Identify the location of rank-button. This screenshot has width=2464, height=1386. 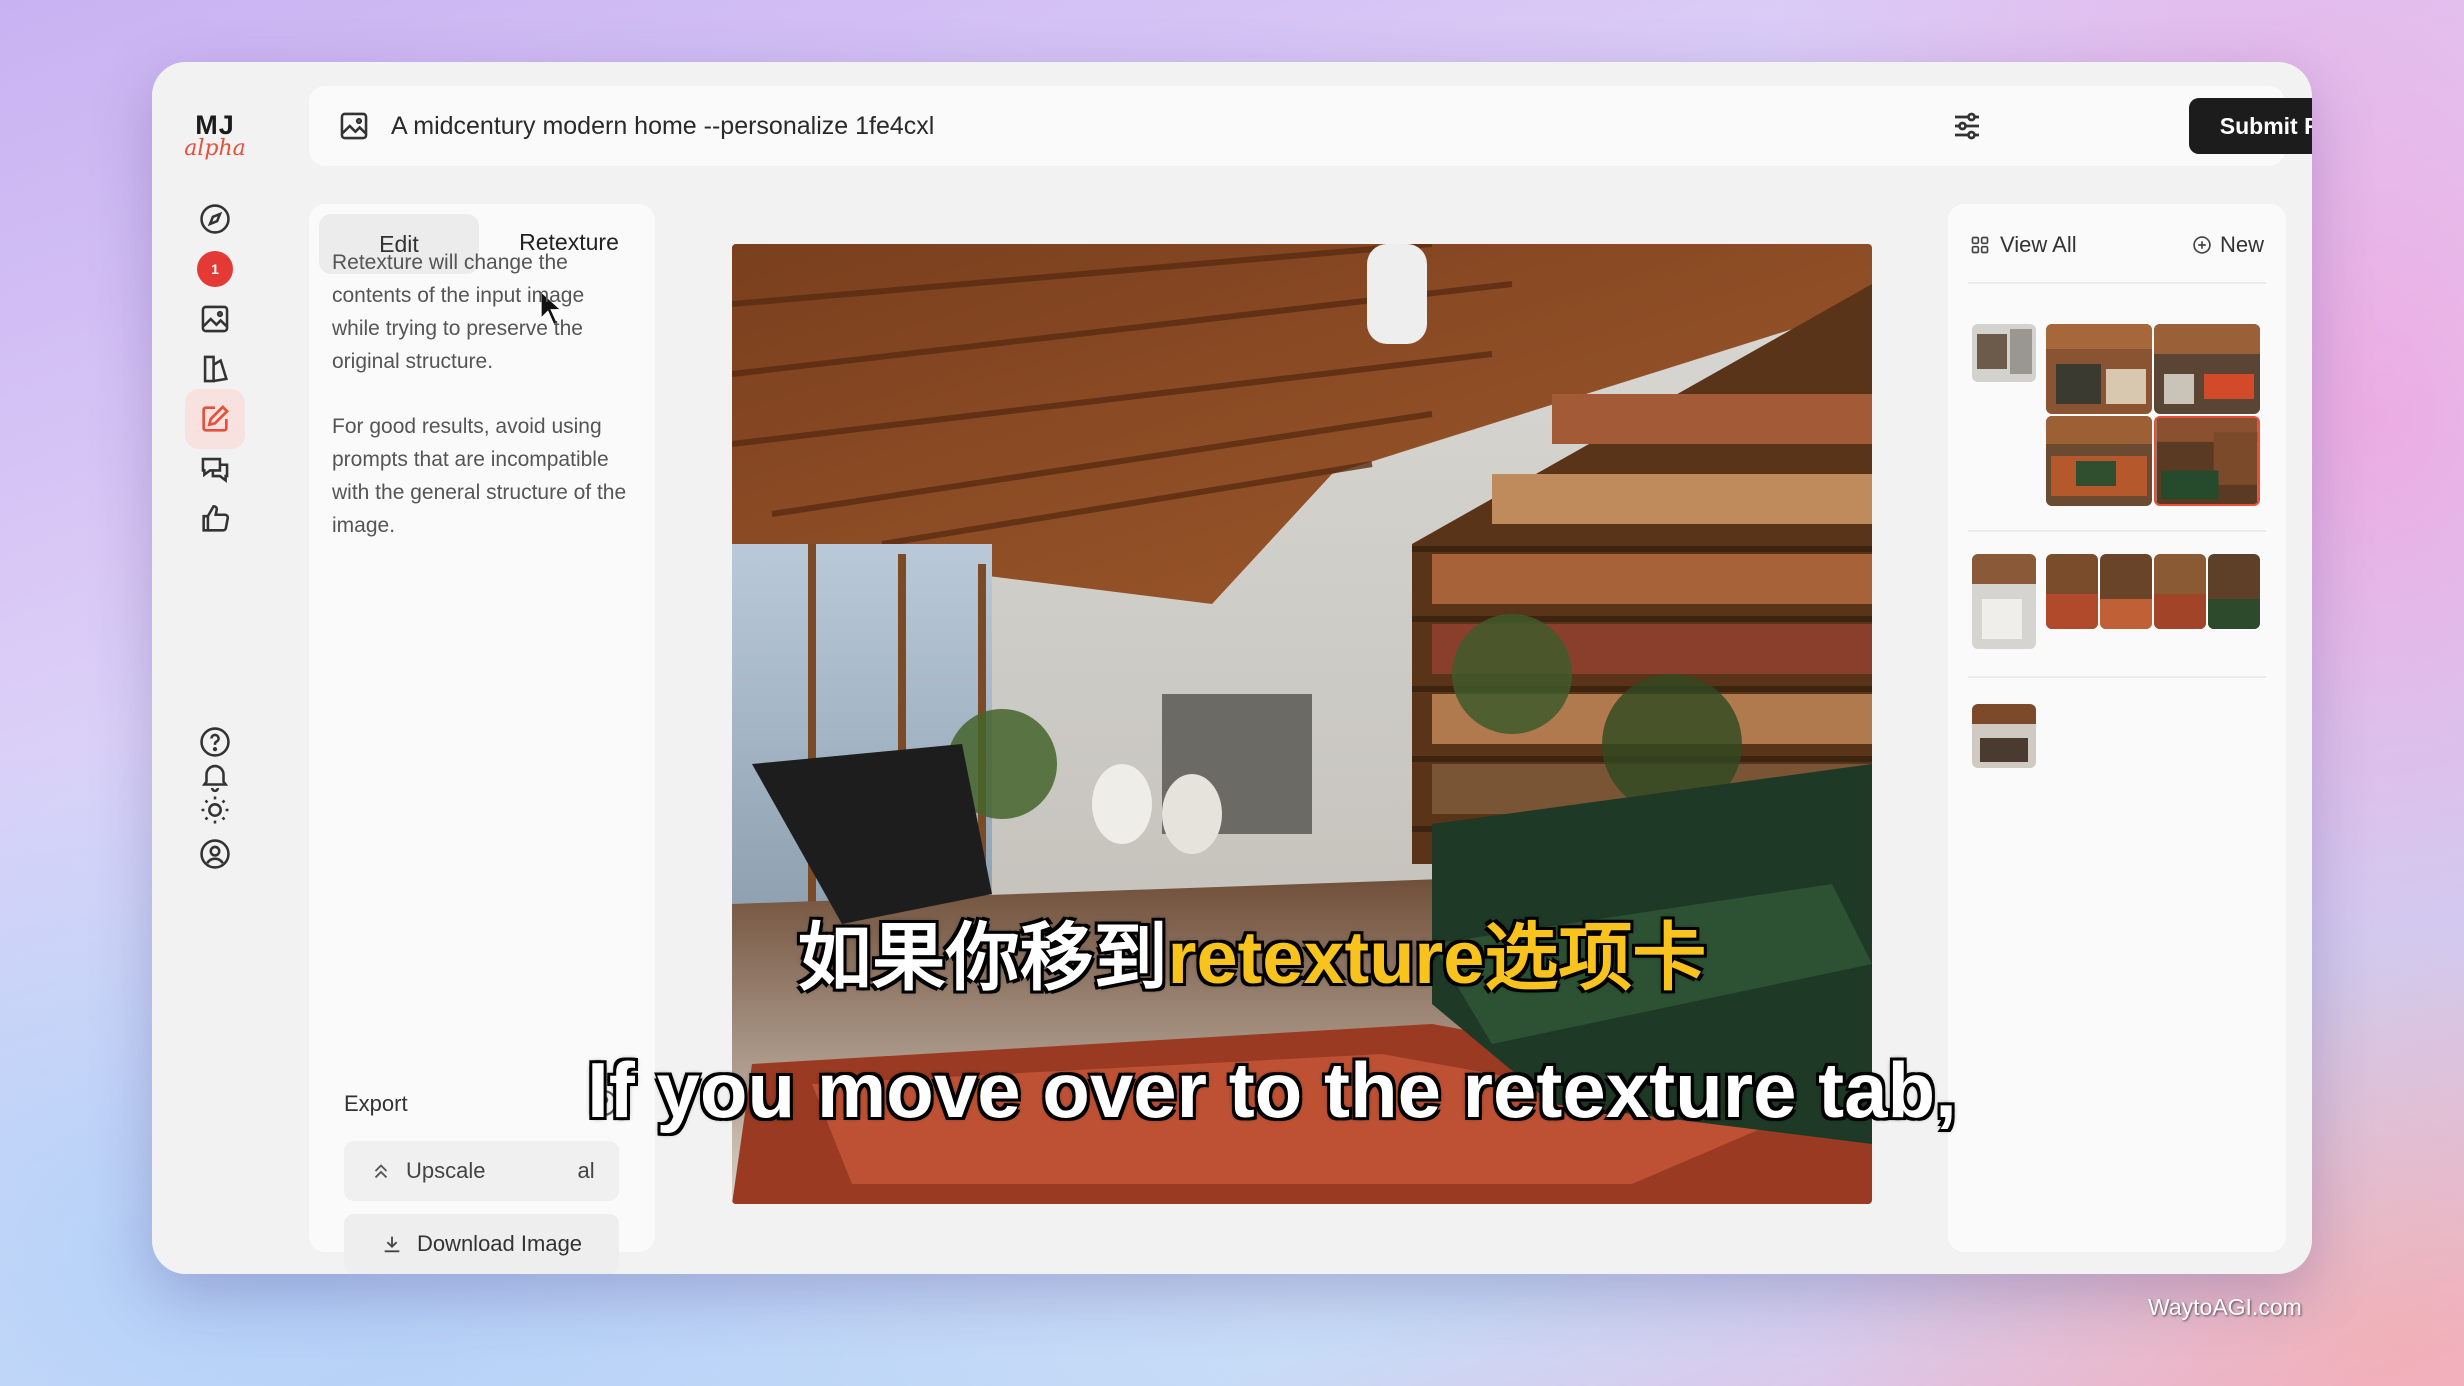
(215, 519).